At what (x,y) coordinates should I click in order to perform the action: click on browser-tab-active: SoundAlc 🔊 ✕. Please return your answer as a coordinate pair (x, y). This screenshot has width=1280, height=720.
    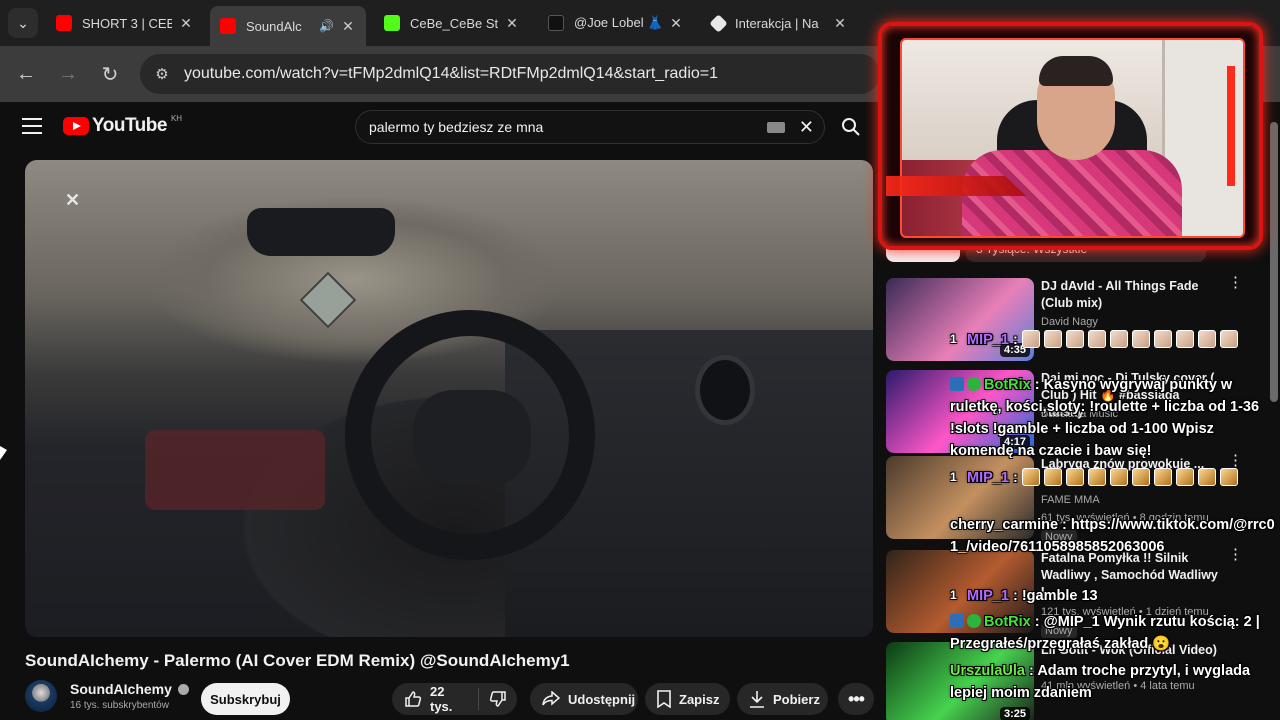
    Looking at the image, I should click on (288, 26).